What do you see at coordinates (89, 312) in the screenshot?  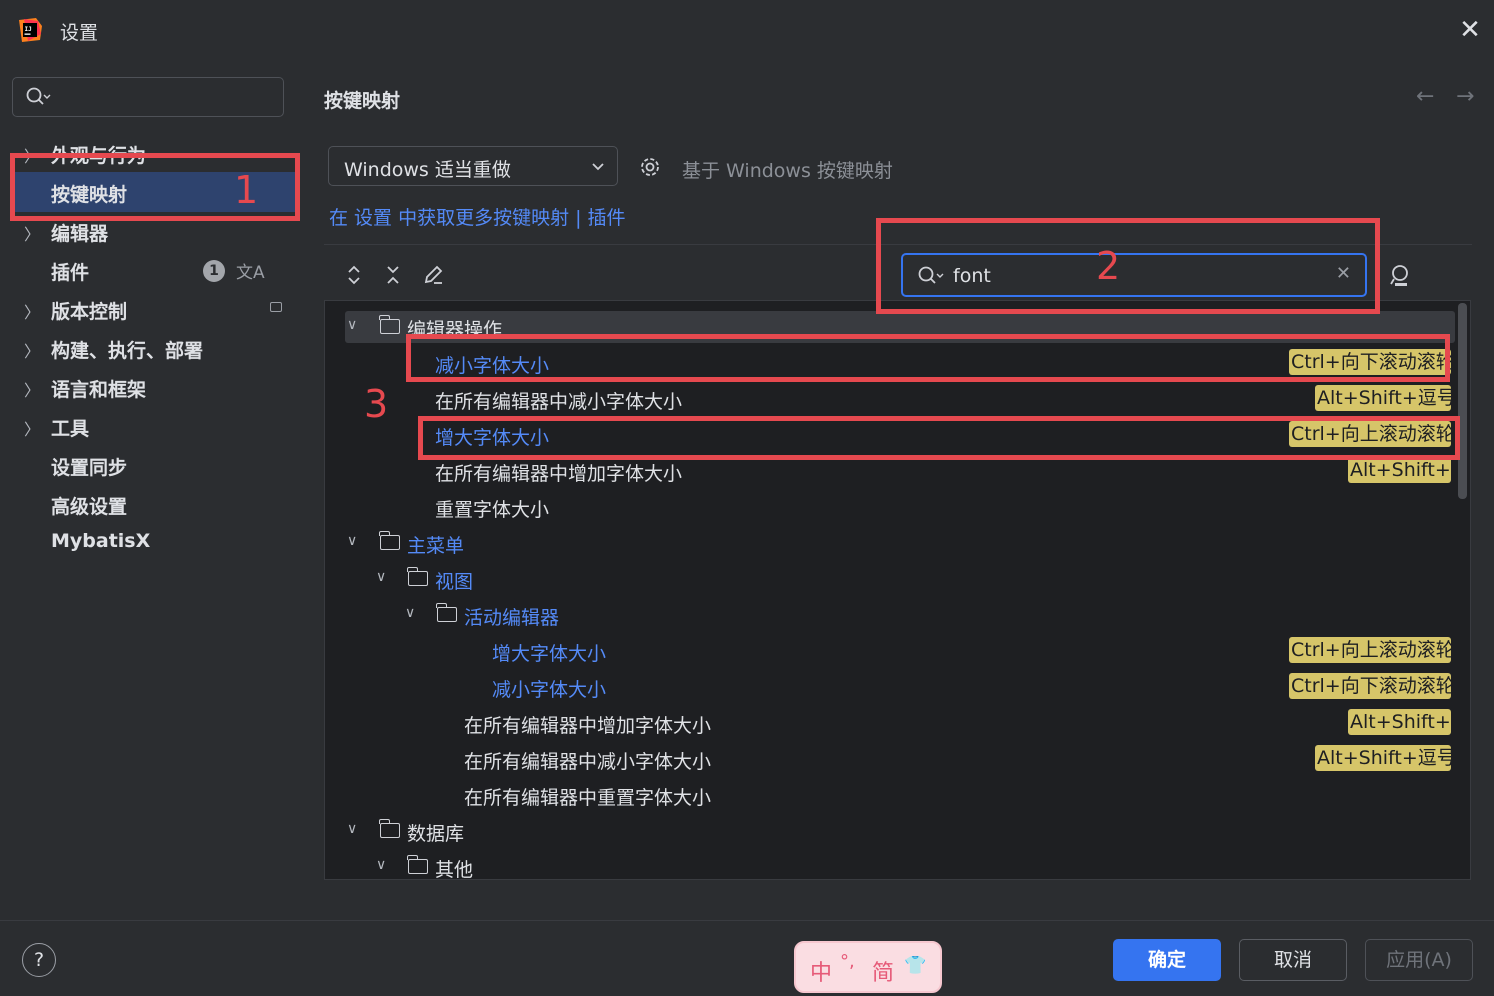 I see `sidebar-item-label: 版本控制` at bounding box center [89, 312].